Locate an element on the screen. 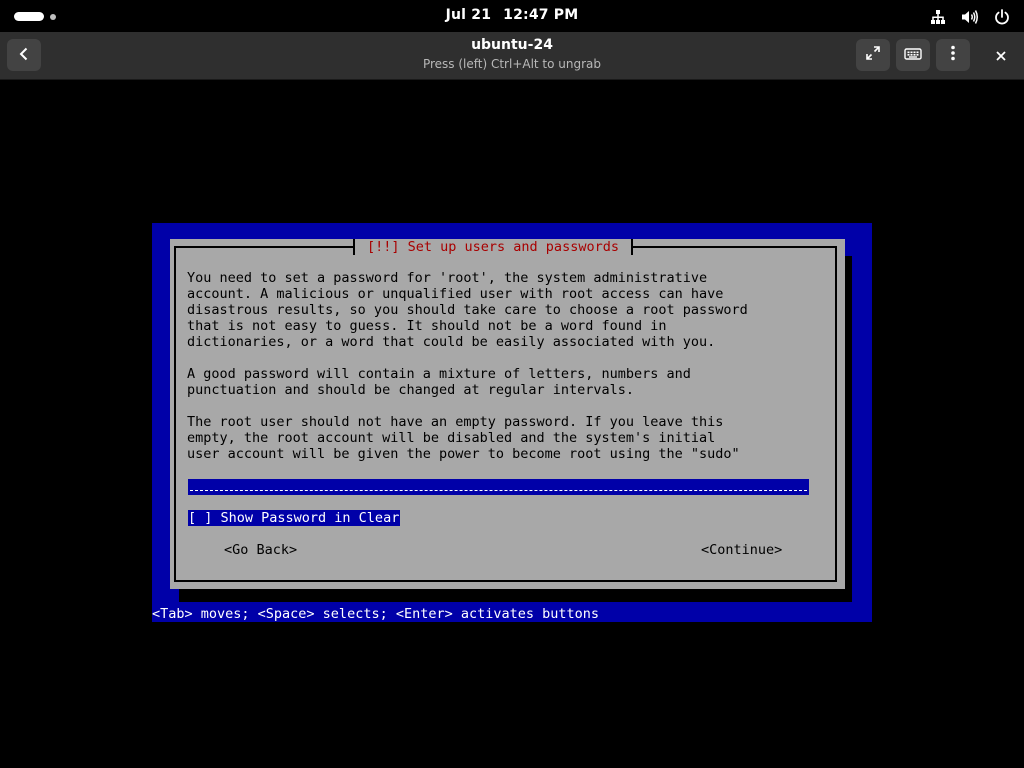  close-icon is located at coordinates (1001, 55).